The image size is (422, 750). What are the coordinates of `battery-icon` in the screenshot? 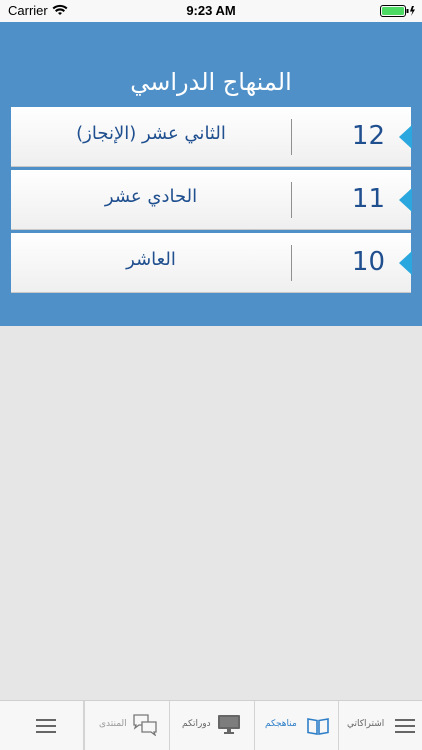 It's located at (397, 11).